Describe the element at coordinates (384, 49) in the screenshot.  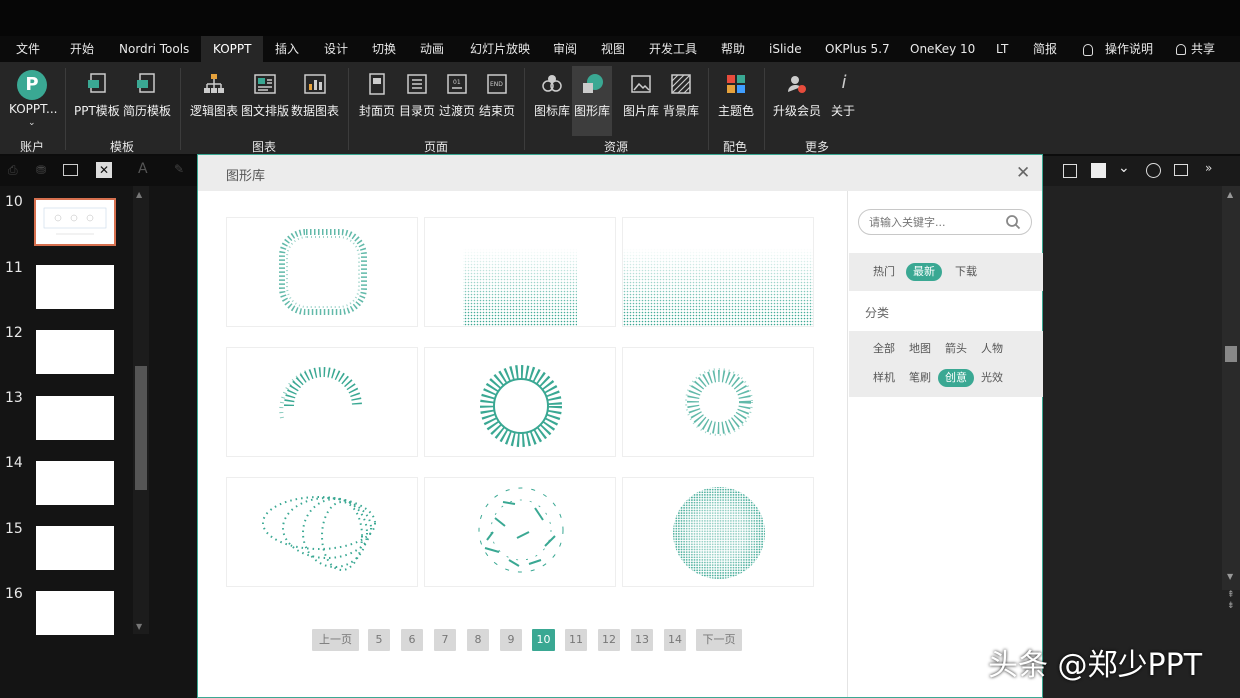
I see `tab-transitions: 切换` at that location.